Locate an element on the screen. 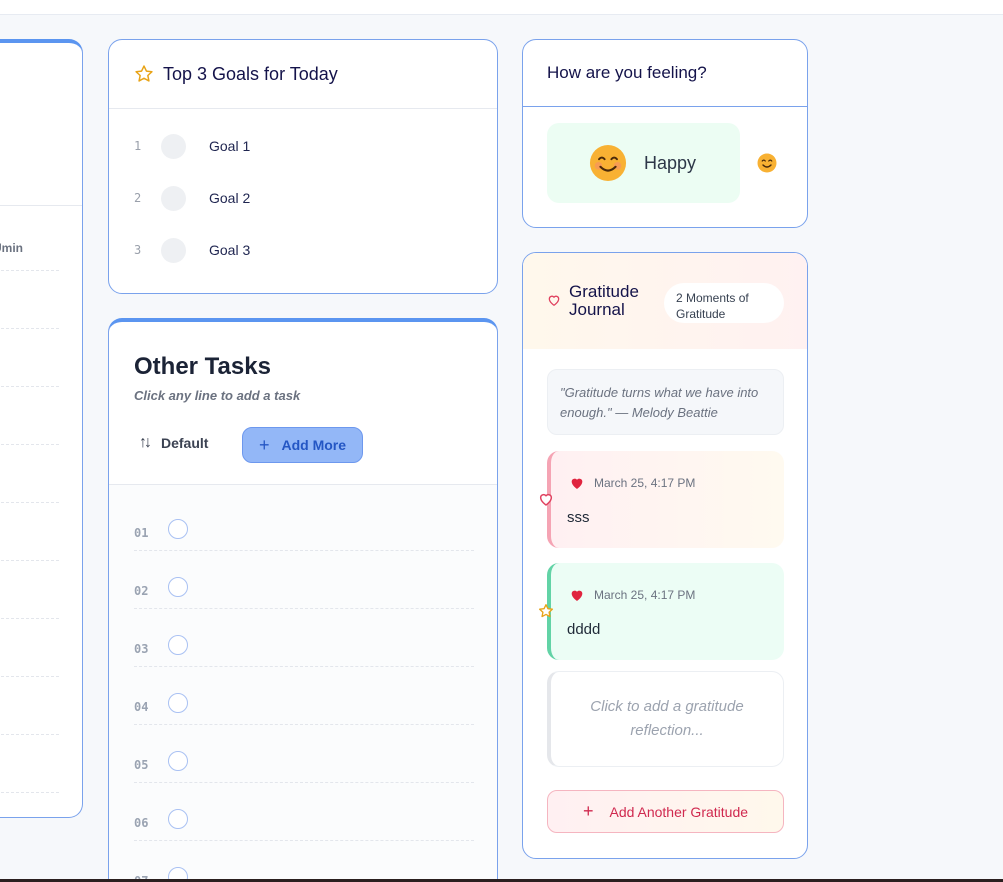  goal-item: 1 Goal 1 is located at coordinates (192, 146).